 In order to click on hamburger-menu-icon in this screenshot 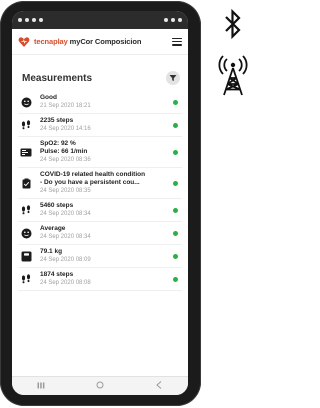, I will do `click(177, 41)`.